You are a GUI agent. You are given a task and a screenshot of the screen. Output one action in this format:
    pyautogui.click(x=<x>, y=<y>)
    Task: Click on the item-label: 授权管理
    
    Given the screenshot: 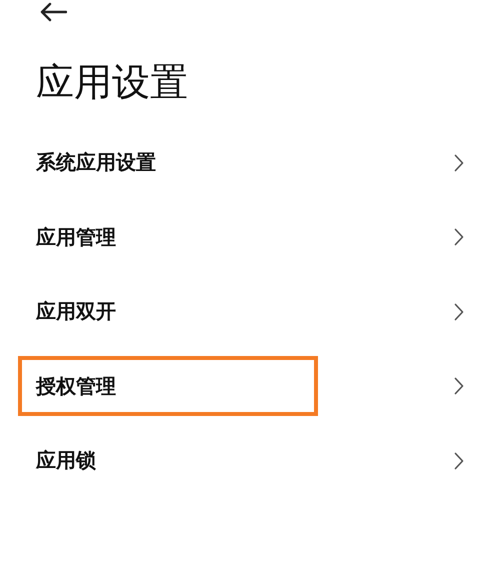 What is the action you would take?
    pyautogui.click(x=76, y=386)
    